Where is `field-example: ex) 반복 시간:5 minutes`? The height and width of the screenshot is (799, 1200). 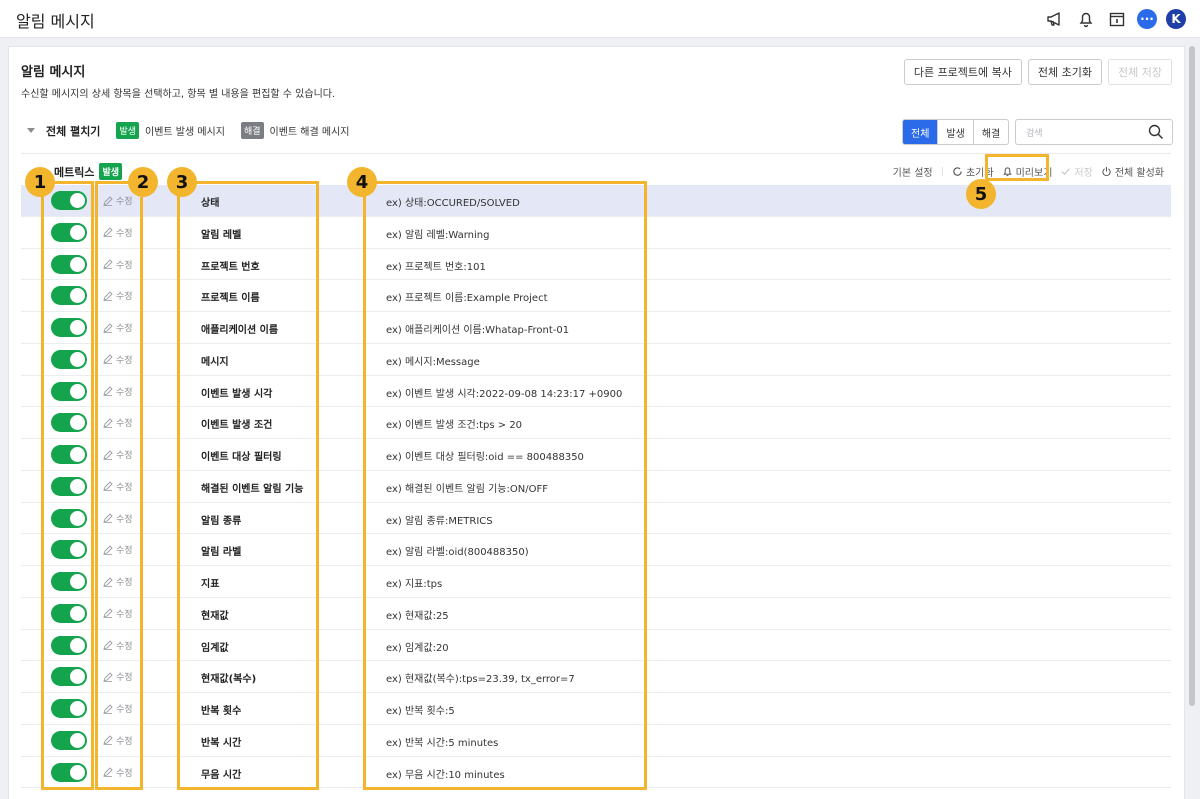 field-example: ex) 반복 시간:5 minutes is located at coordinates (442, 743).